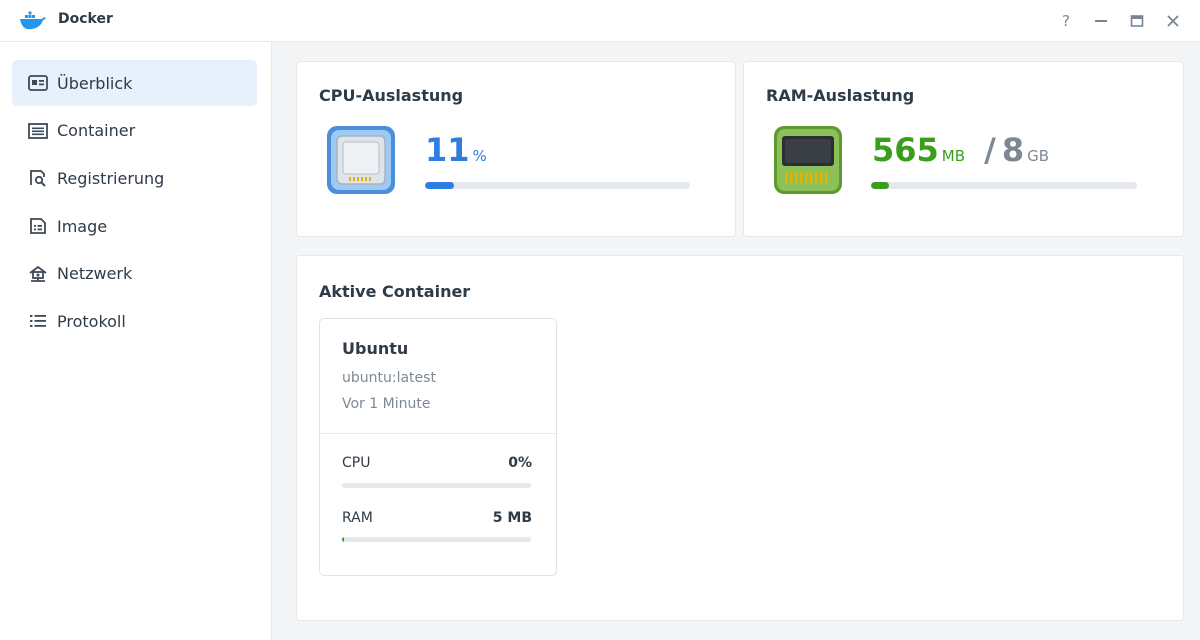 This screenshot has width=1200, height=640. I want to click on image-icon, so click(38, 226).